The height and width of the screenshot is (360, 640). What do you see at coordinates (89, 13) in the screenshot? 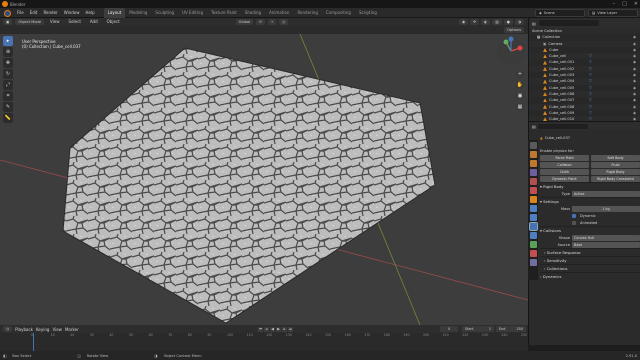
I see `menu-help: Help` at bounding box center [89, 13].